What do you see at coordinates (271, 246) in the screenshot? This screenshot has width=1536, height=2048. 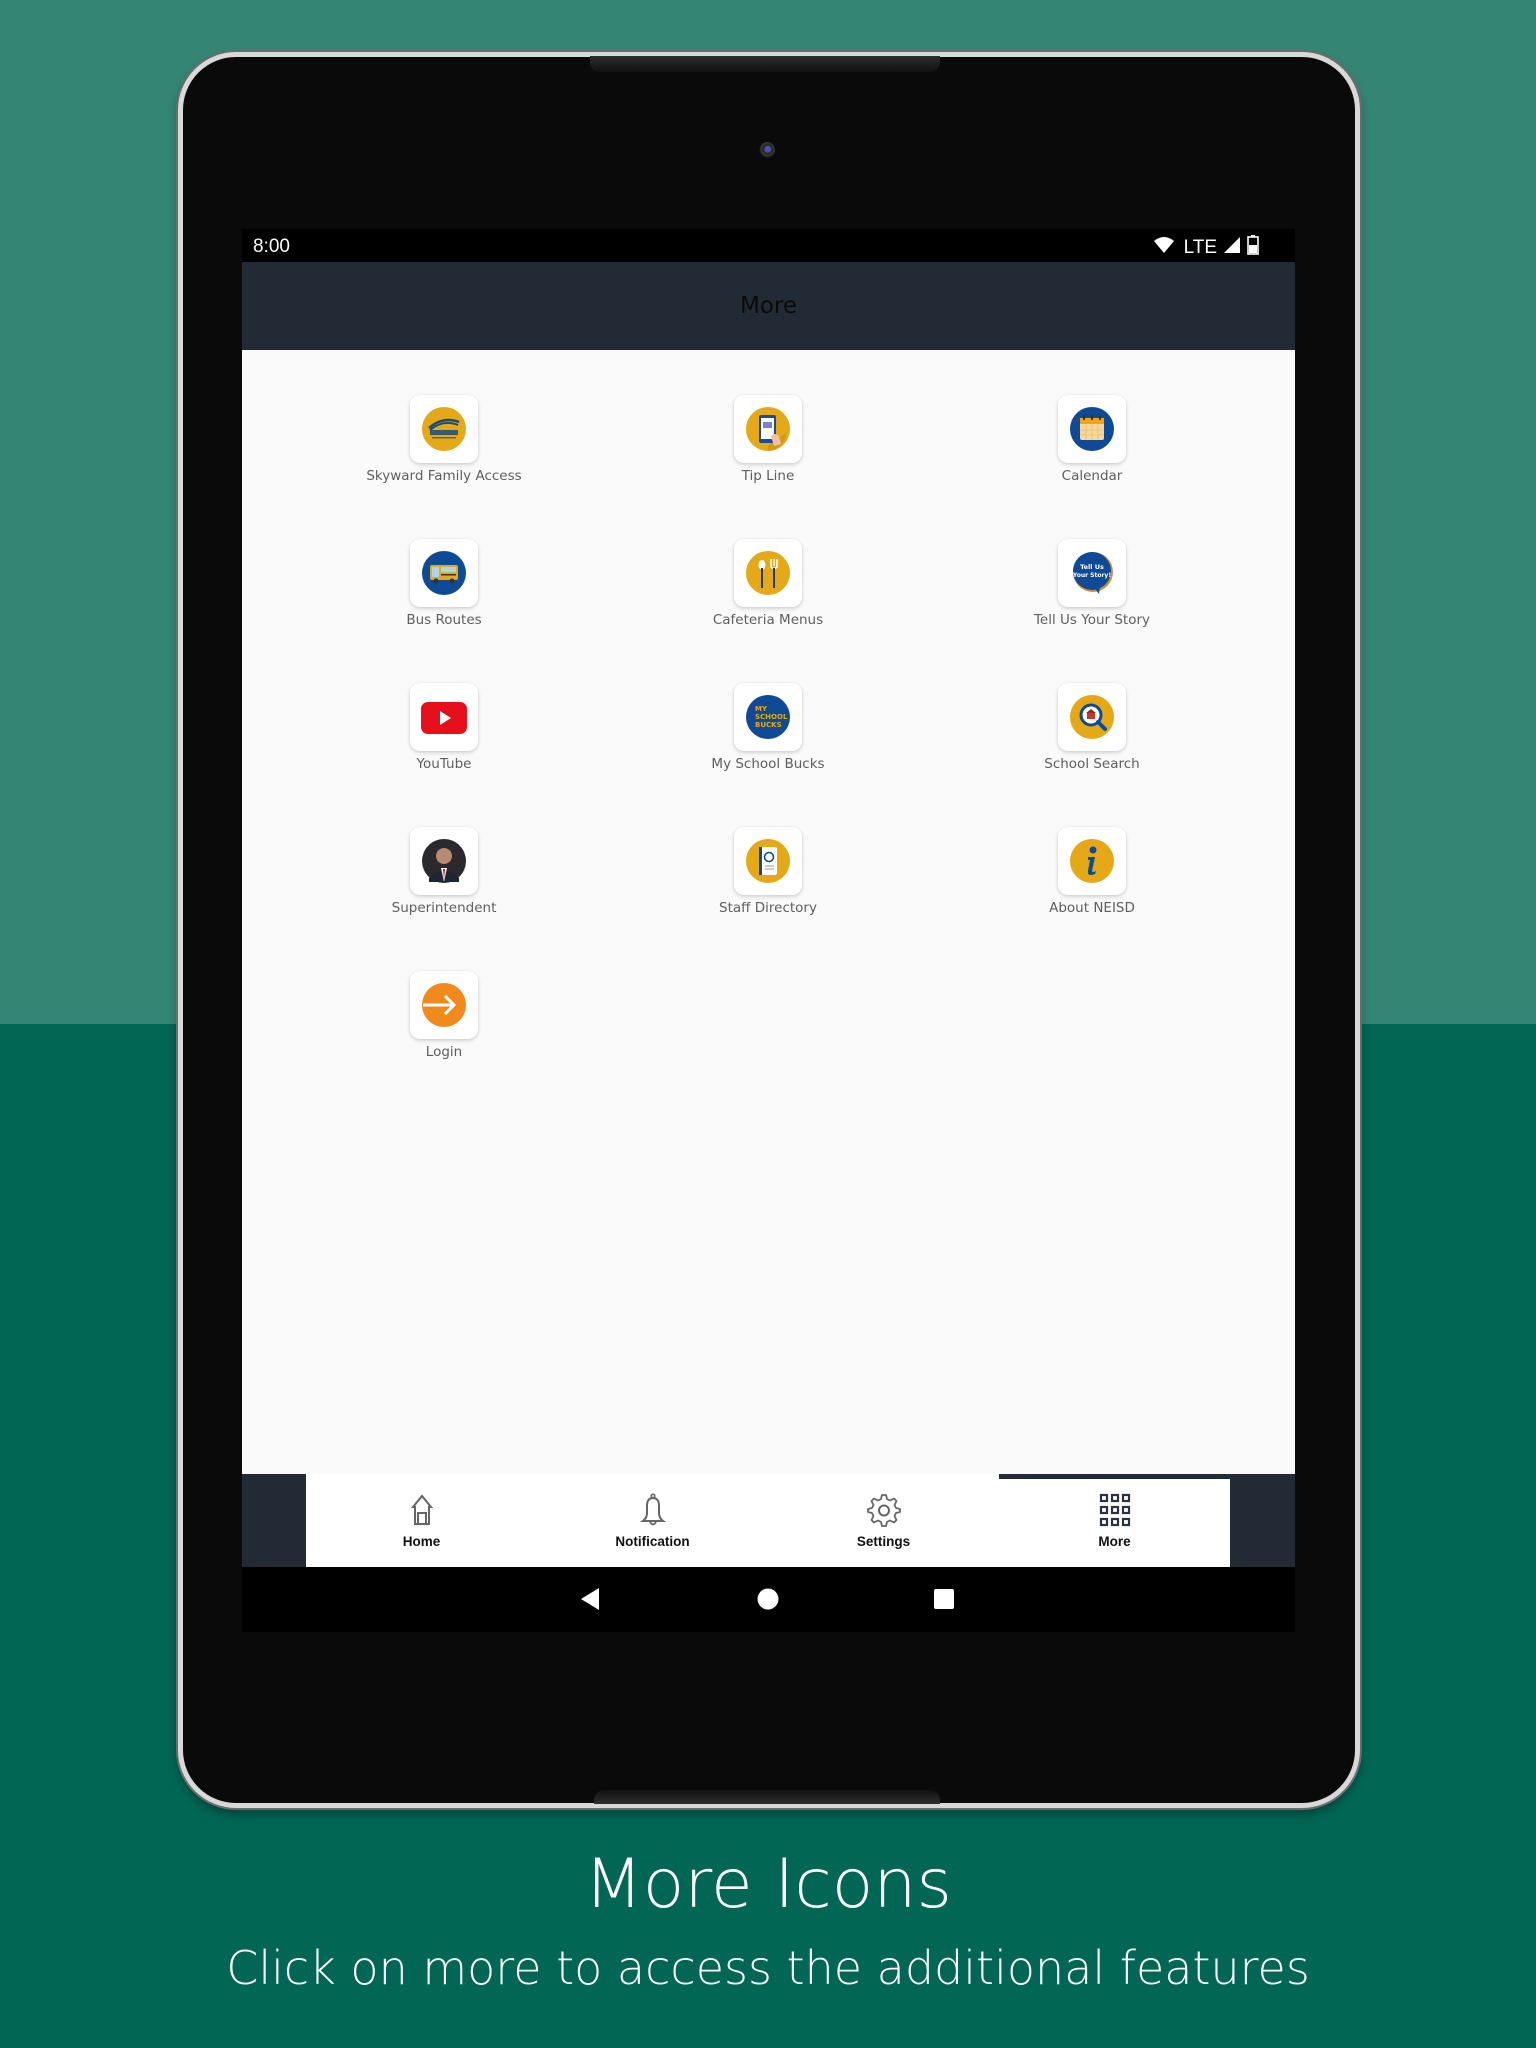 I see `status-time: 8:00` at bounding box center [271, 246].